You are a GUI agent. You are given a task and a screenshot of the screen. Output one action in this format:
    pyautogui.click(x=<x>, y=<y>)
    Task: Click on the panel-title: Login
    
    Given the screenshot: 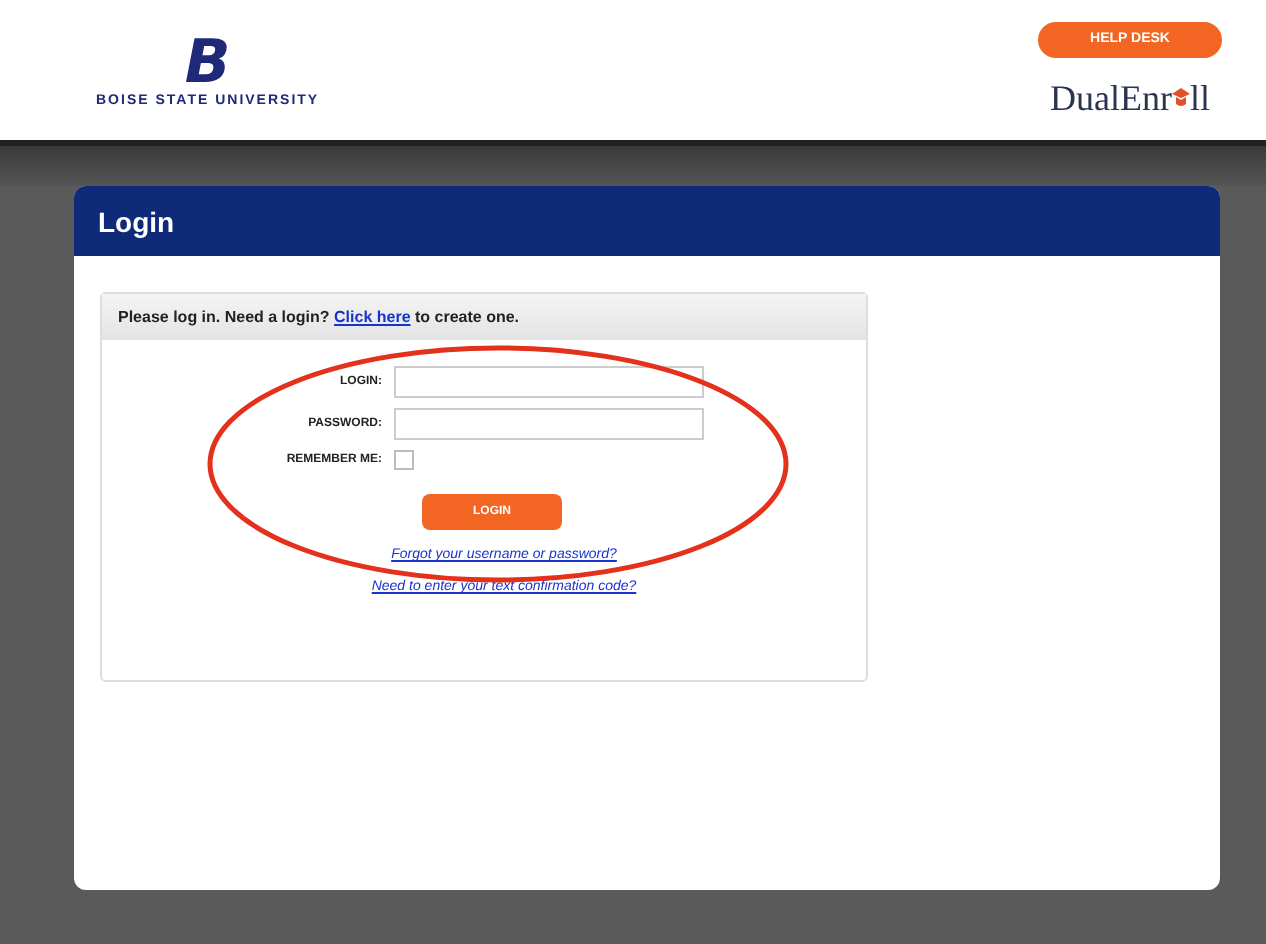 What is the action you would take?
    pyautogui.click(x=647, y=221)
    